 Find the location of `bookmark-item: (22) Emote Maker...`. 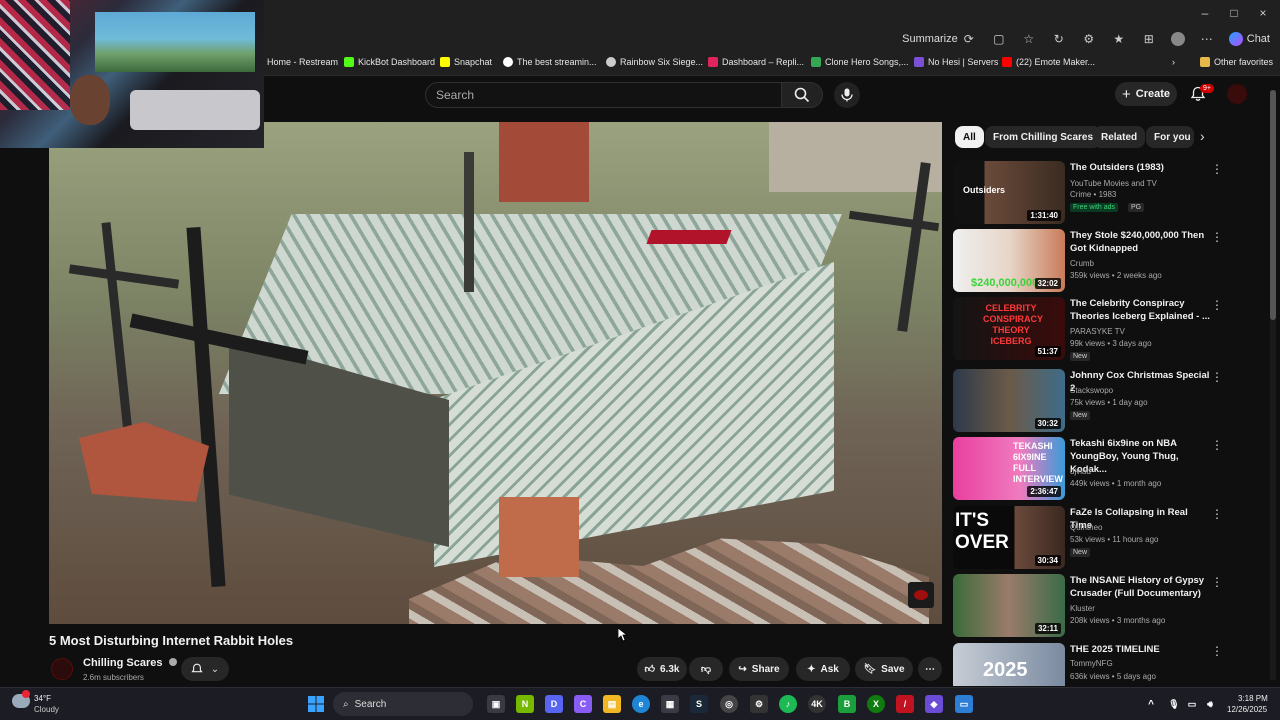

bookmark-item: (22) Emote Maker... is located at coordinates (1048, 62).